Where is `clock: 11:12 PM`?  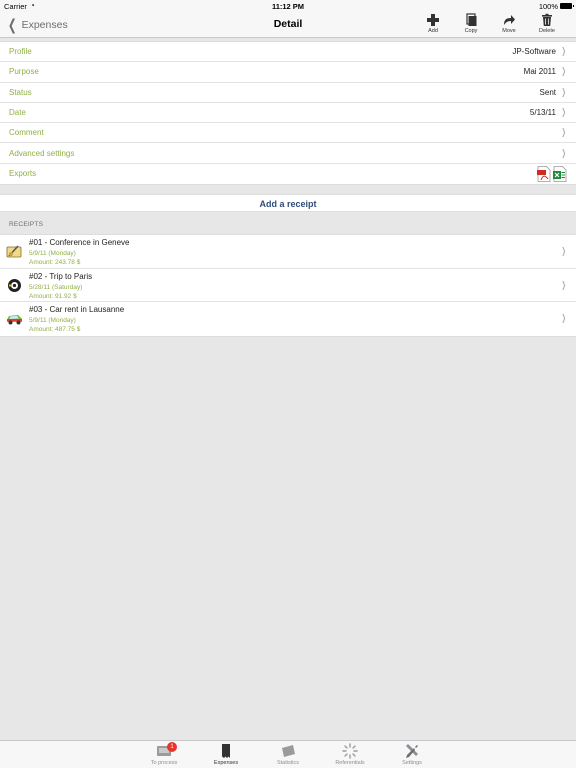
clock: 11:12 PM is located at coordinates (288, 6).